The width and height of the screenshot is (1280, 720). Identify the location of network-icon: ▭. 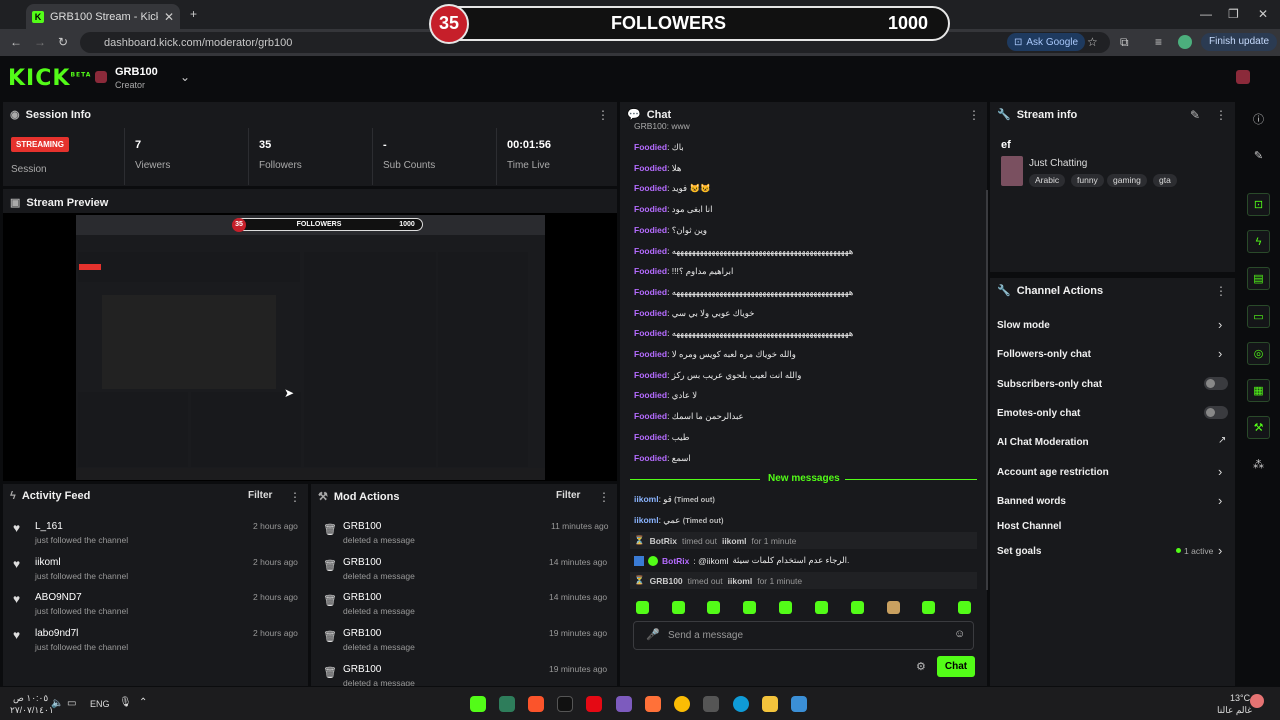
(71, 703).